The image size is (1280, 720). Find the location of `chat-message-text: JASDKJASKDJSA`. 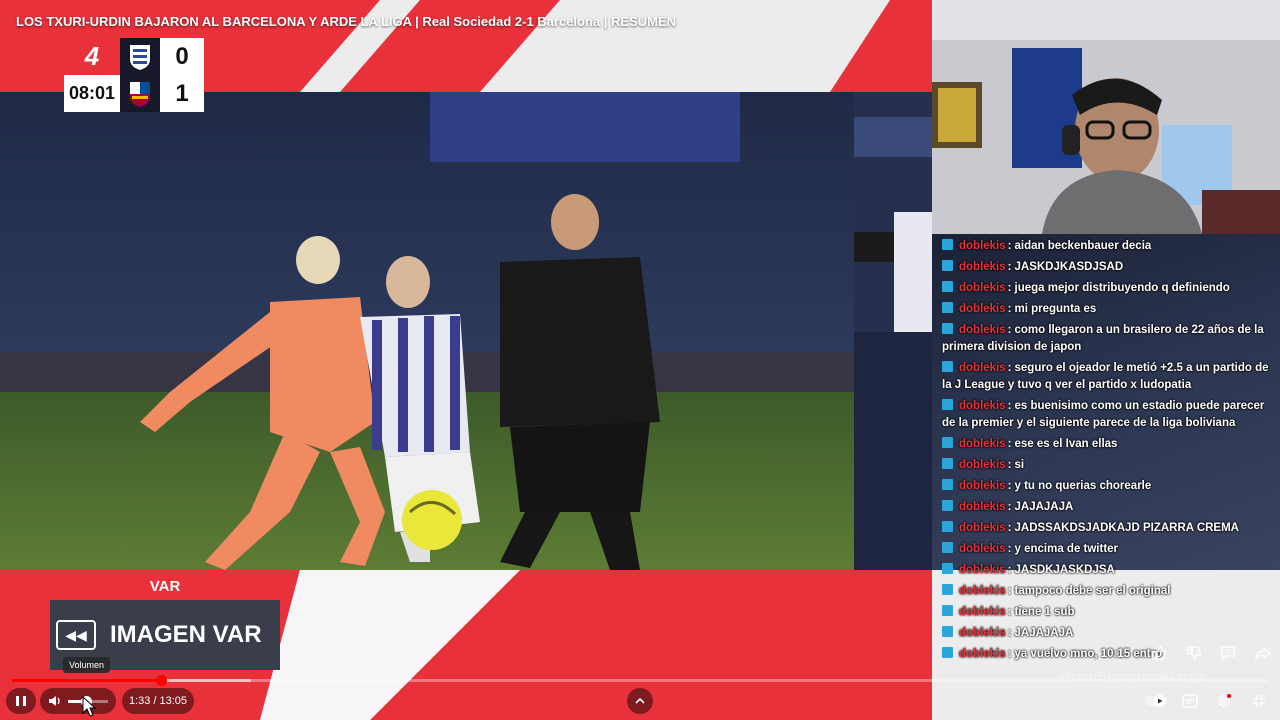

chat-message-text: JASDKJASKDJSA is located at coordinates (1064, 570).